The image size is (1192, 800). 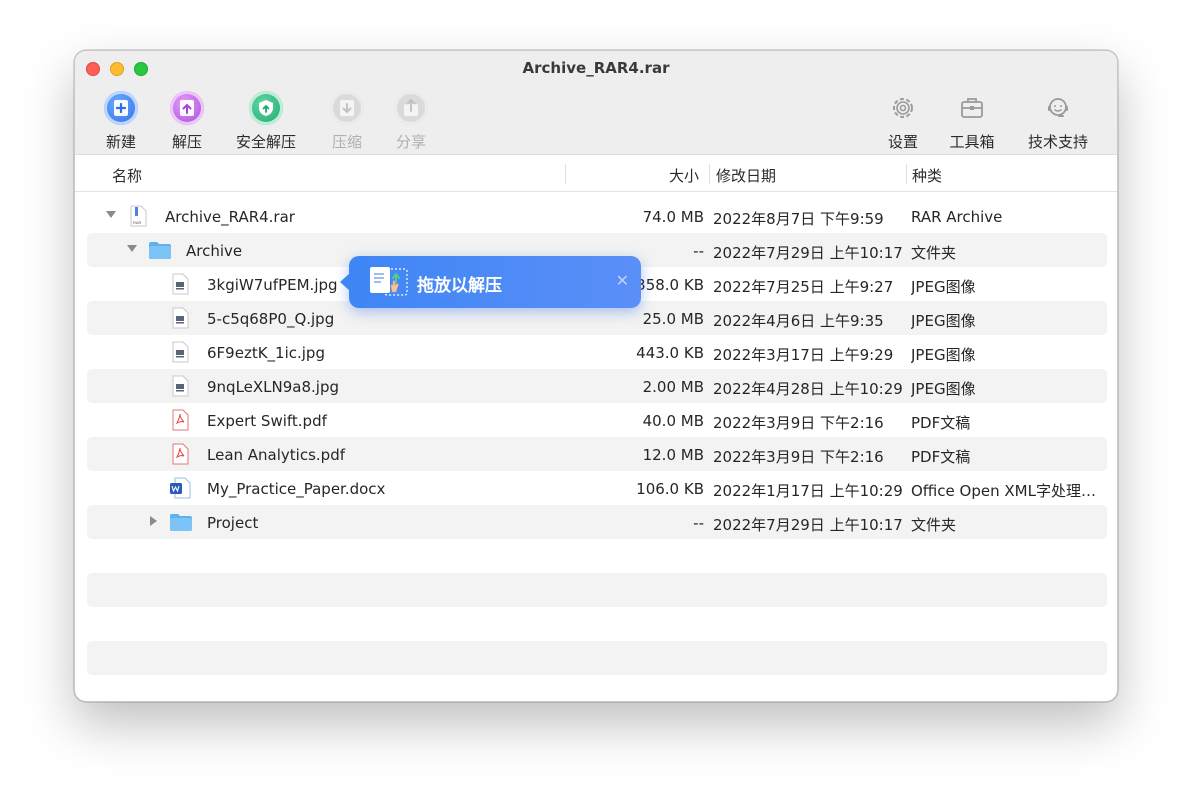 I want to click on svg-text: RAR, so click(x=137, y=222).